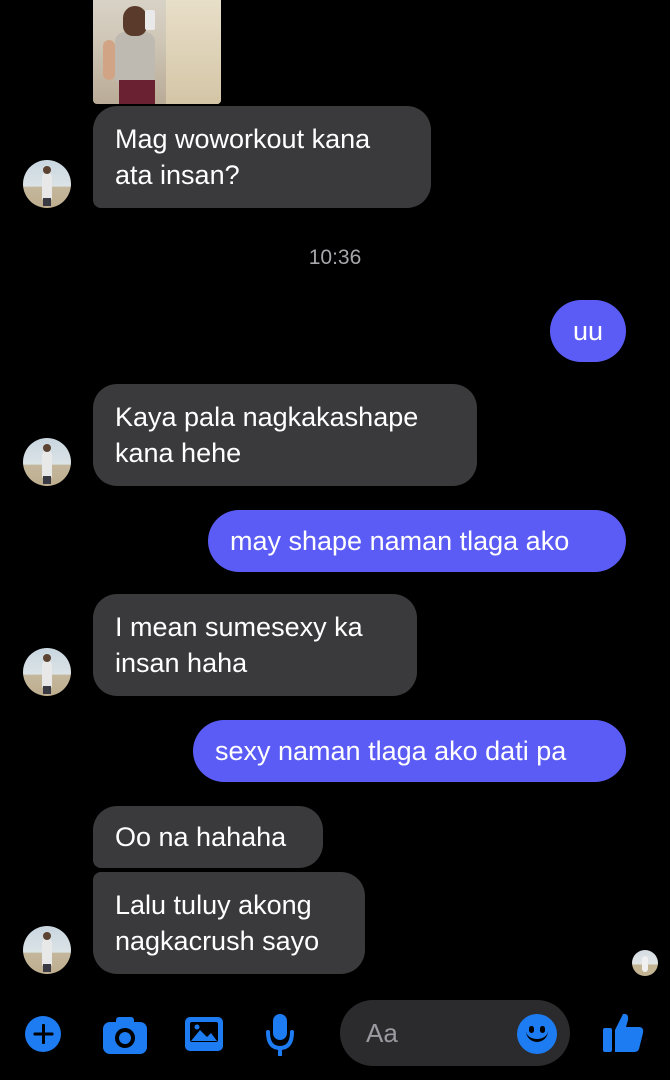 This screenshot has height=1080, width=670. I want to click on photo-arm, so click(109, 60).